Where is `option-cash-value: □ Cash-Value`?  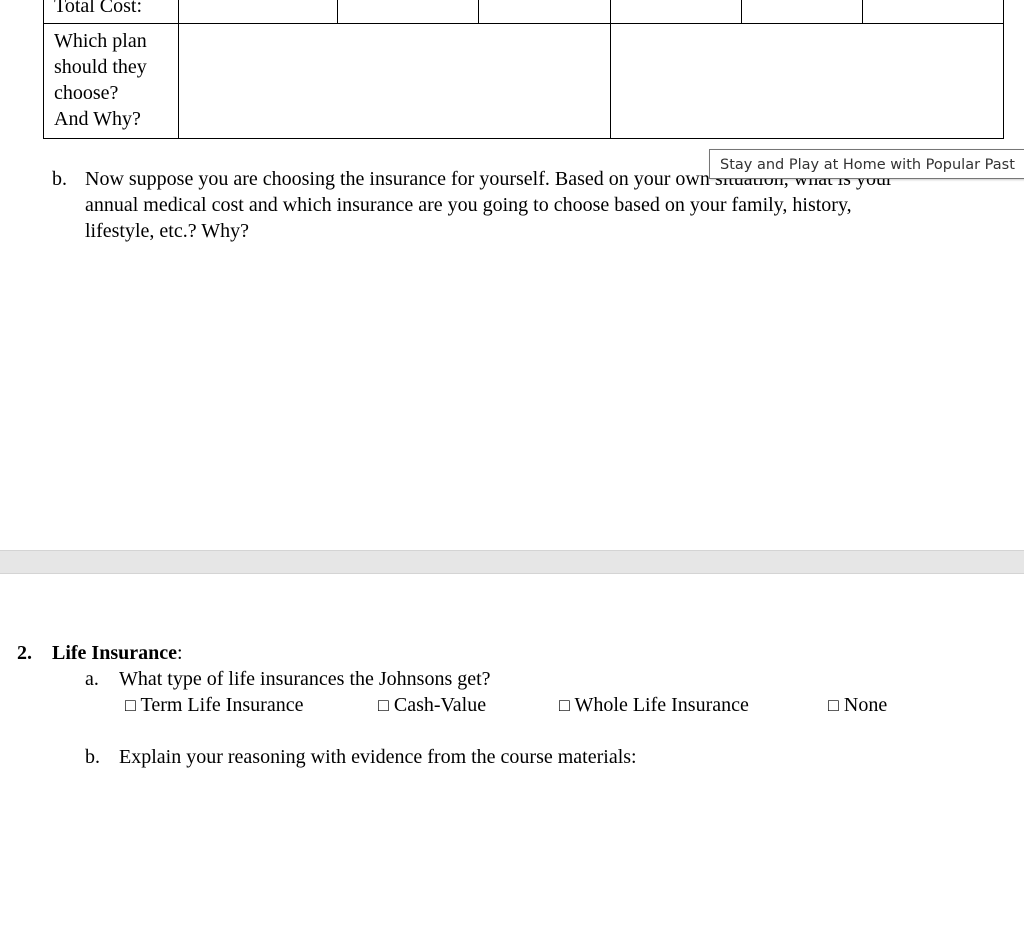
option-cash-value: □ Cash-Value is located at coordinates (432, 705).